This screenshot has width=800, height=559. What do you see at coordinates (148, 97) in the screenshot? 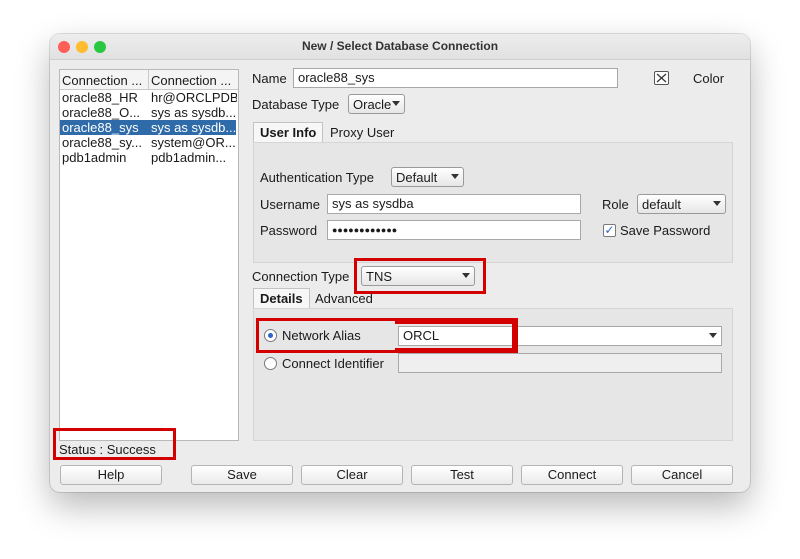
I see `connection-row: oracle88_HR hr@ORCLPDB` at bounding box center [148, 97].